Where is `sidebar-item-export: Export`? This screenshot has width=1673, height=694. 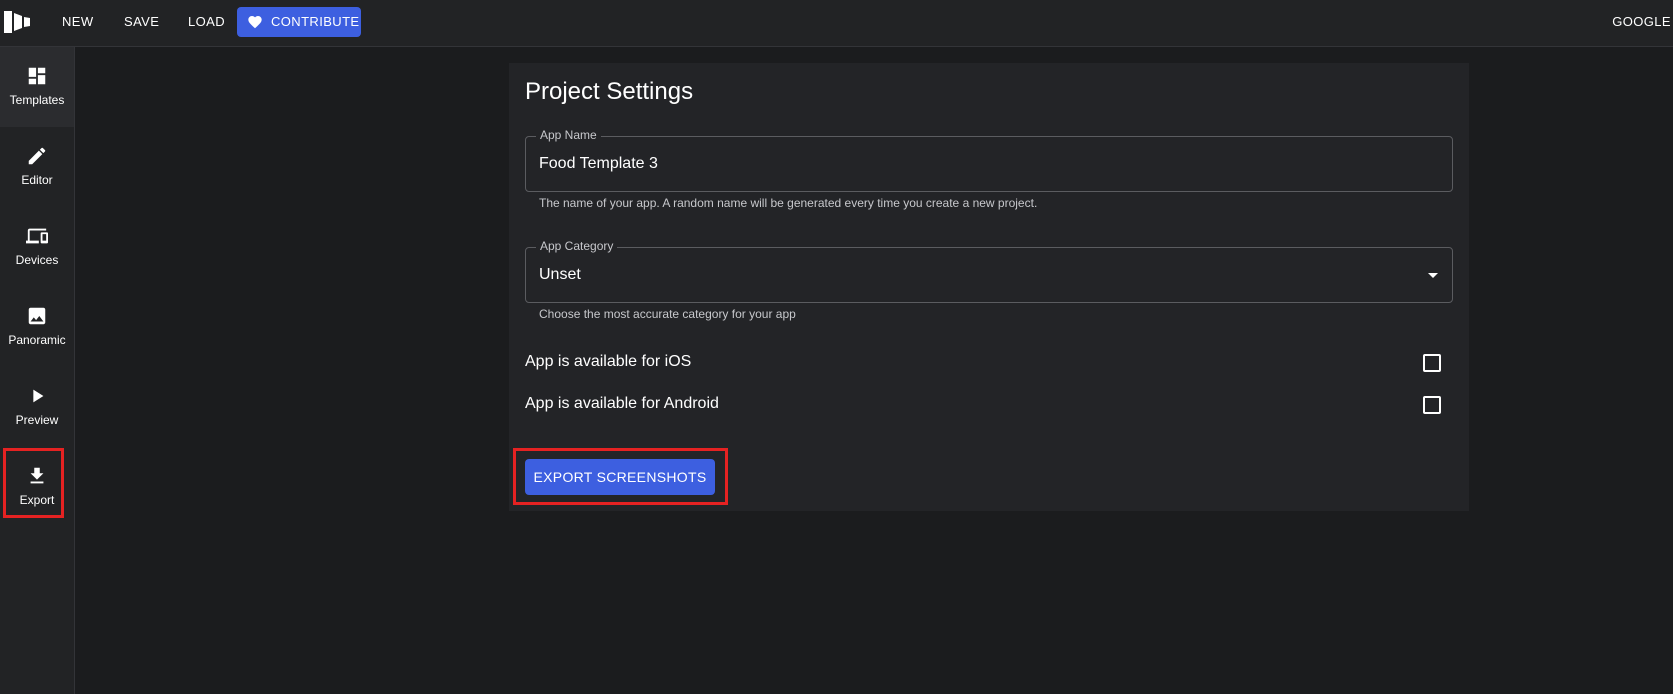 sidebar-item-export: Export is located at coordinates (37, 487).